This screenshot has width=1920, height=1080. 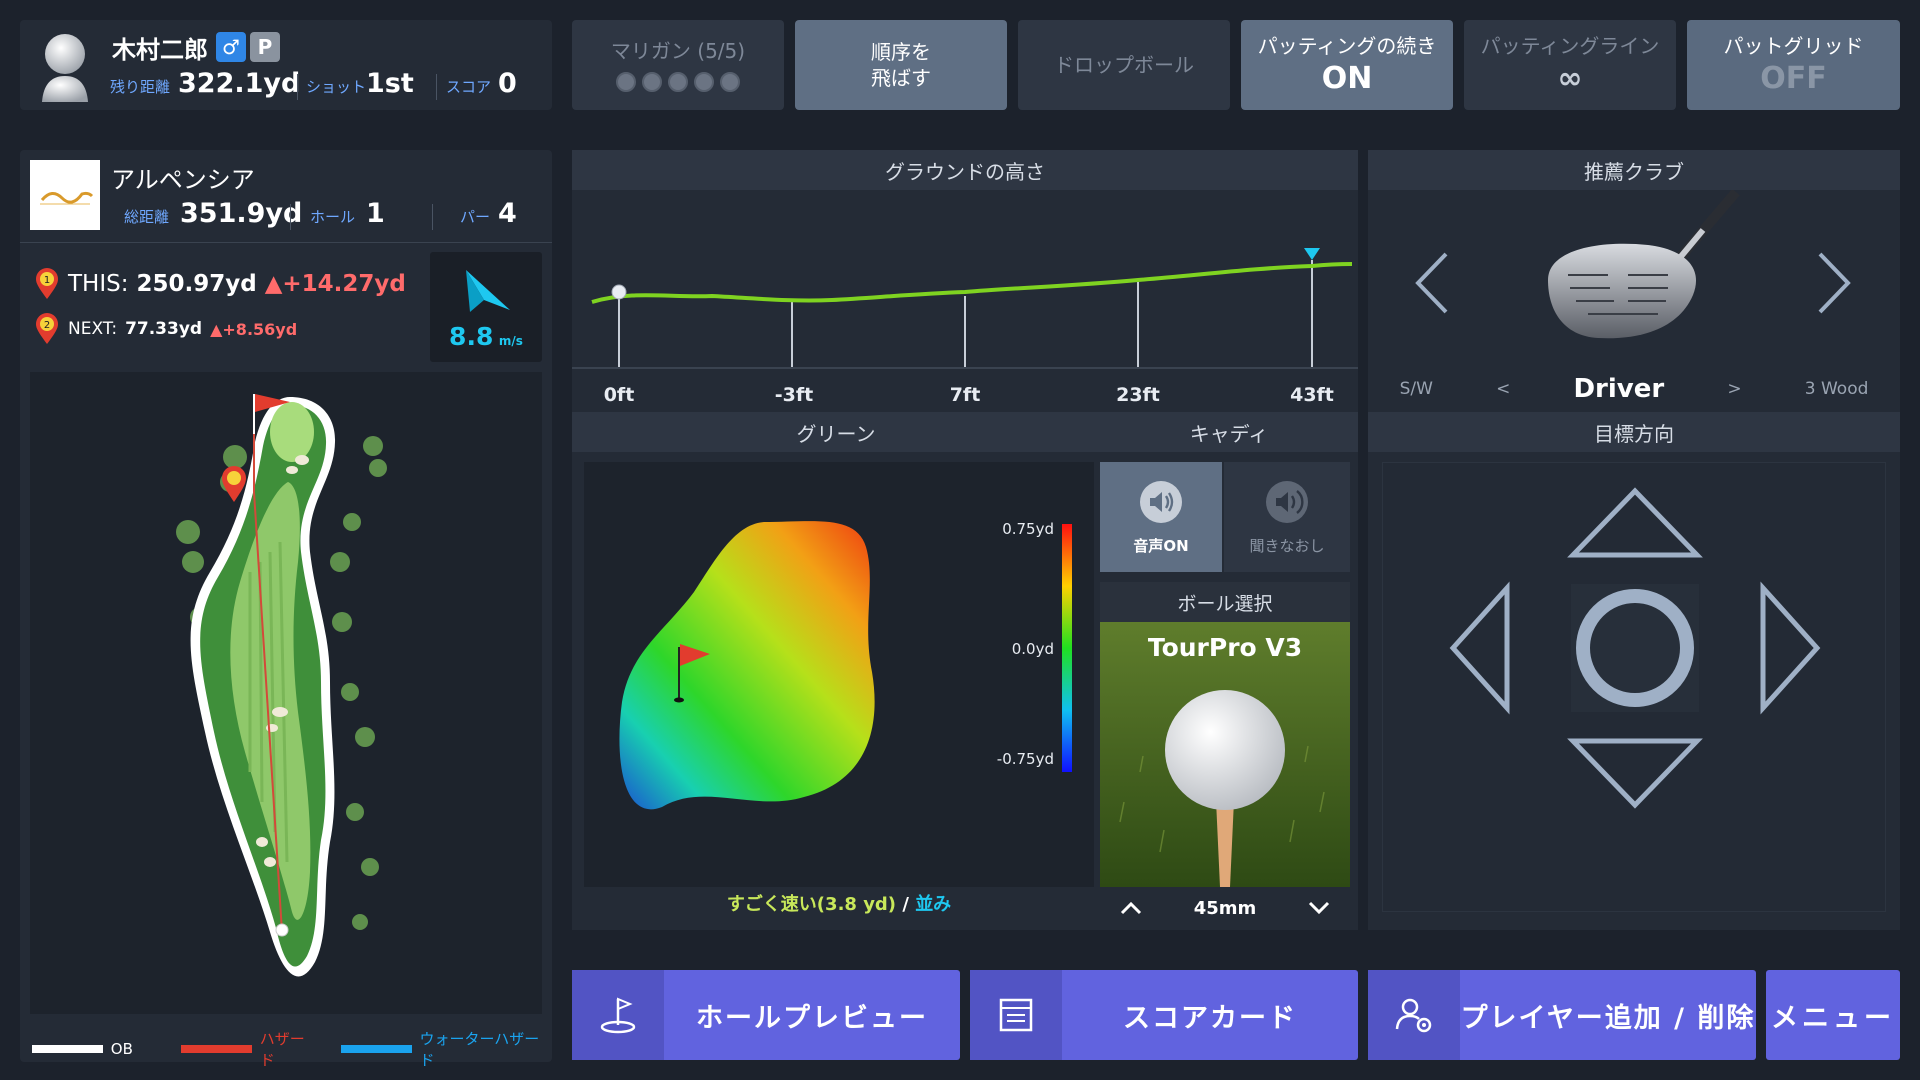 I want to click on club-next-label: 3 Wood, so click(x=1837, y=389).